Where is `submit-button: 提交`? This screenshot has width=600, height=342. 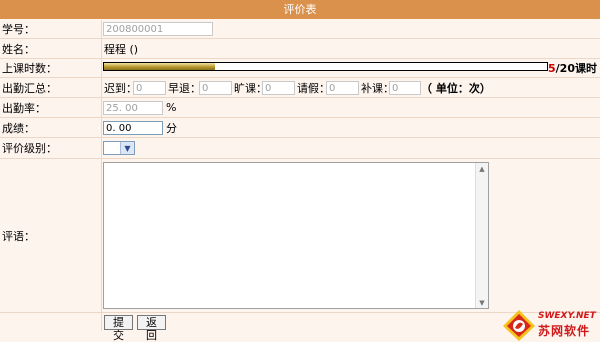
submit-button: 提交 is located at coordinates (118, 328).